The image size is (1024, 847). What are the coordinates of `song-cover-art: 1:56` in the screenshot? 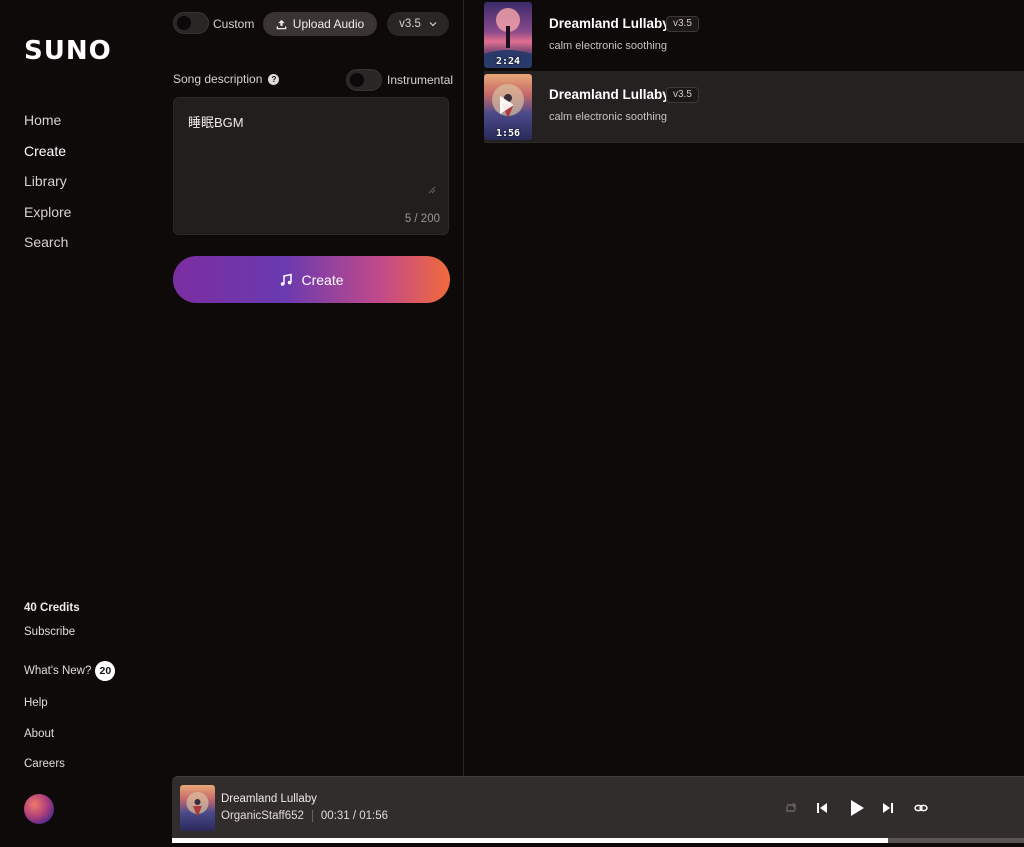 It's located at (508, 107).